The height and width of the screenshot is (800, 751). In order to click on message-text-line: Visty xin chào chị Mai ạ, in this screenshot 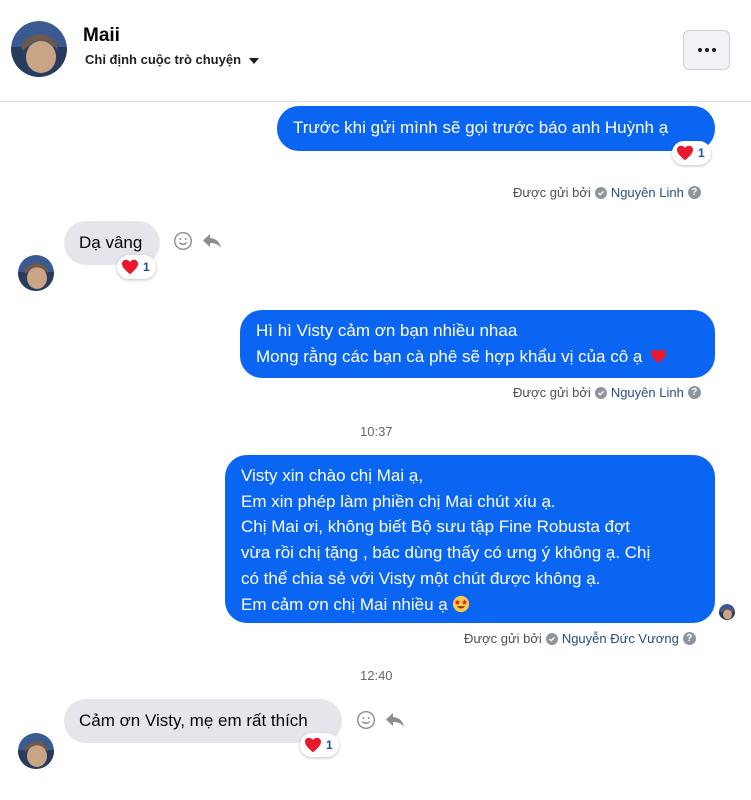, I will do `click(332, 475)`.